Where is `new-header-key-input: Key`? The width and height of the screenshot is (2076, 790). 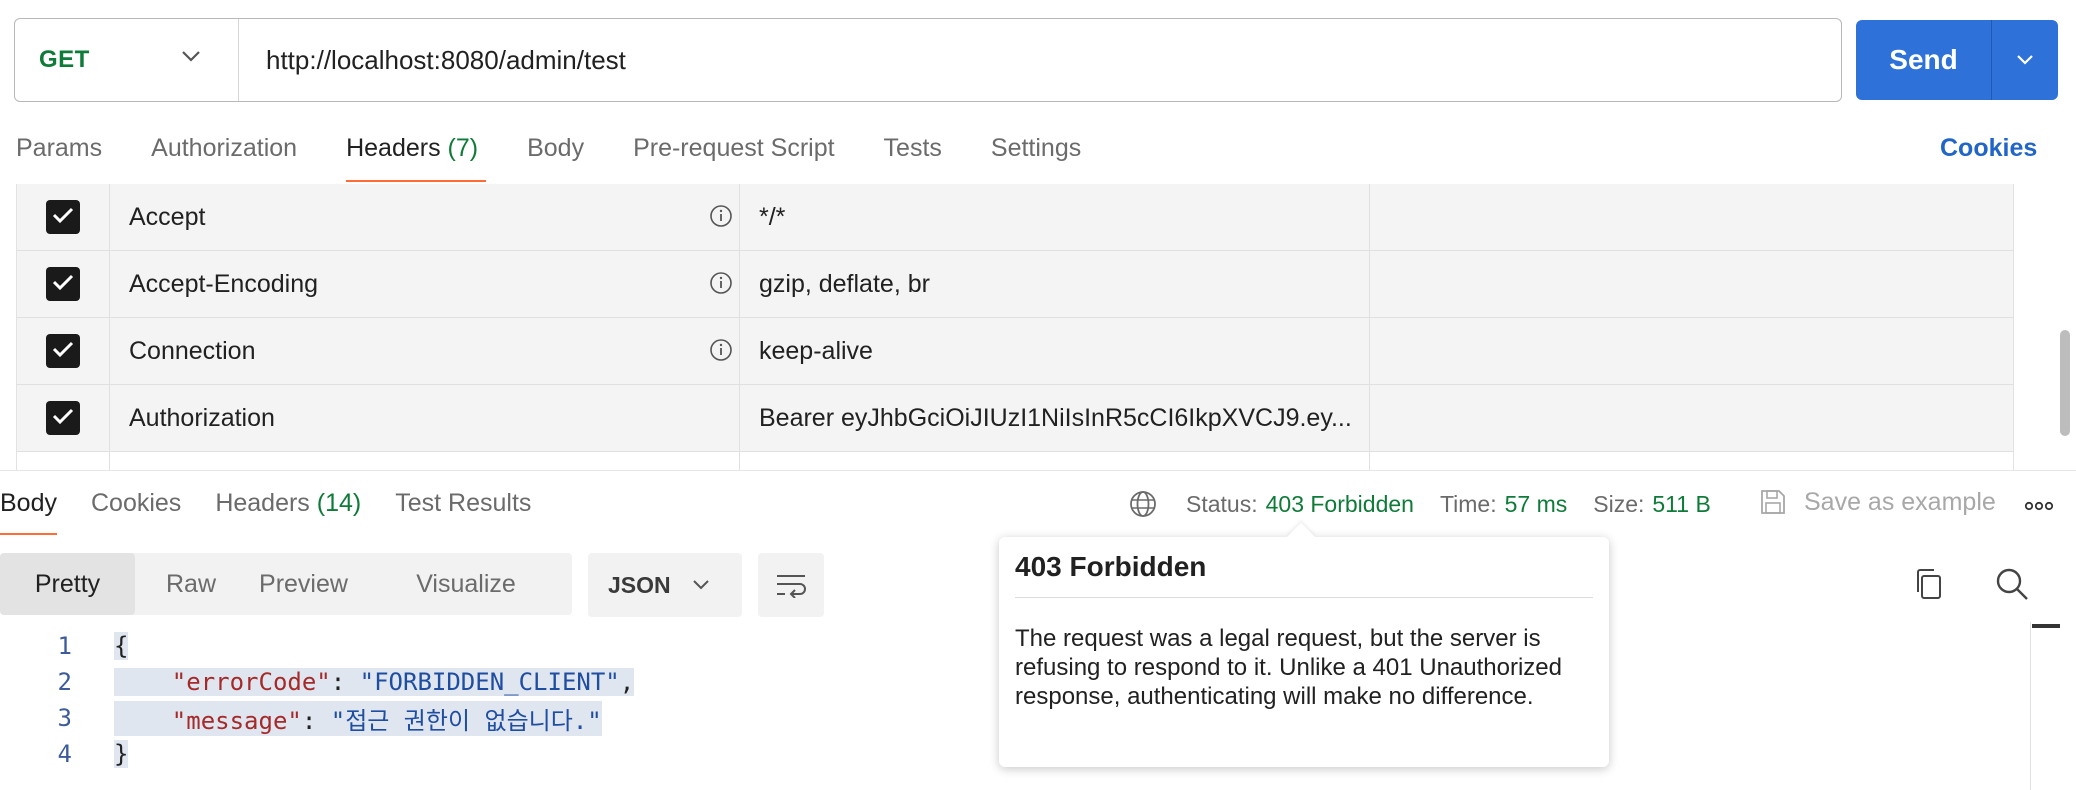 new-header-key-input: Key is located at coordinates (425, 461).